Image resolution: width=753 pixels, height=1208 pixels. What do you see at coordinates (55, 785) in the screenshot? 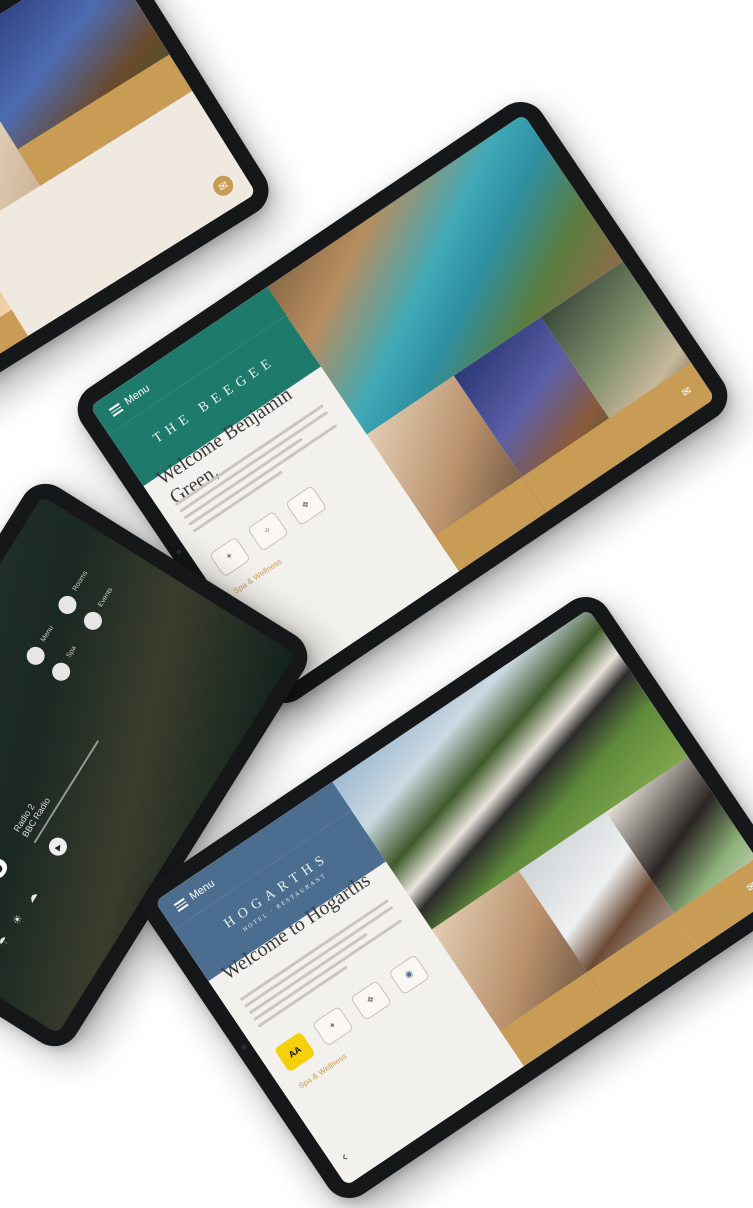
I see `media-player: Radio 2 BBC Radio` at bounding box center [55, 785].